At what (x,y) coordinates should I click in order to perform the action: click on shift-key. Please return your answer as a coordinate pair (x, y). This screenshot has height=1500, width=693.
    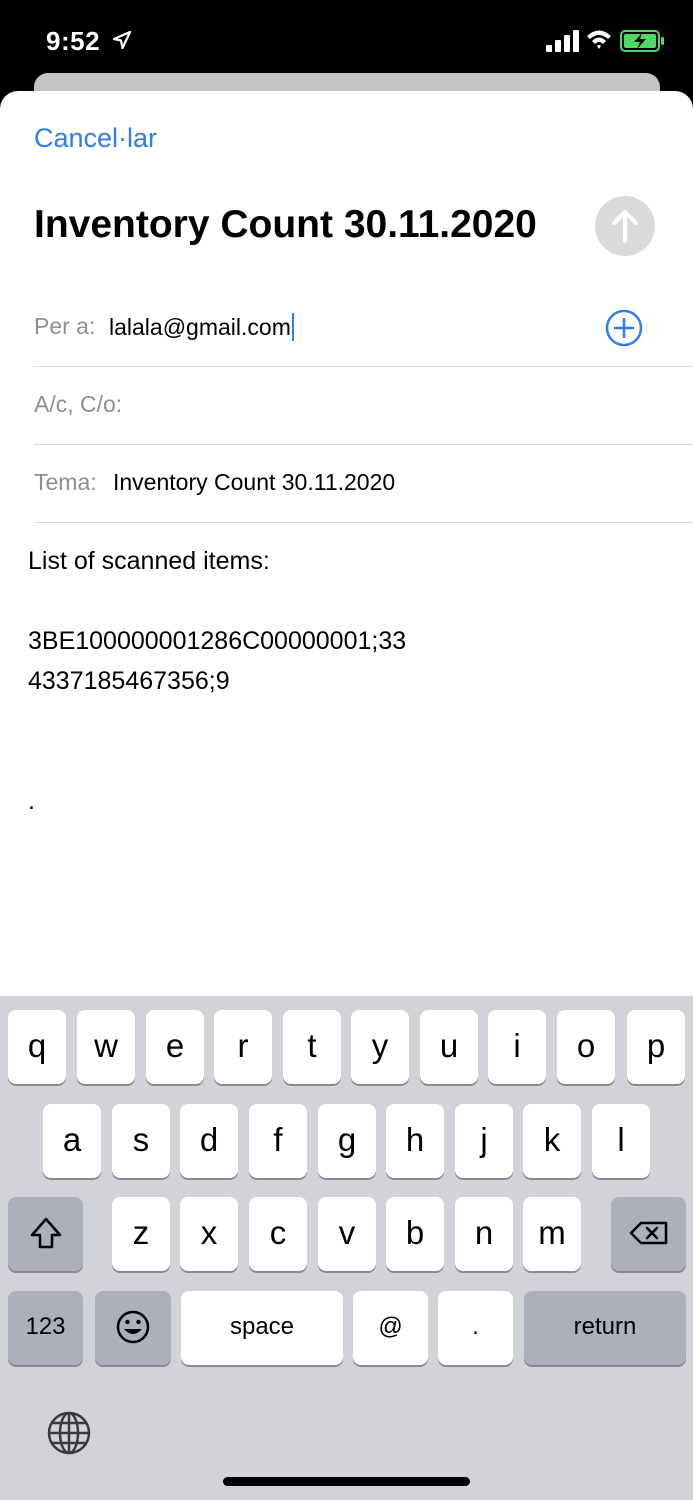
    Looking at the image, I should click on (45, 1234).